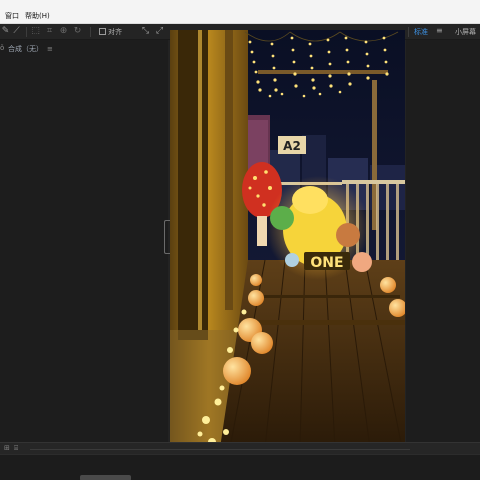  I want to click on railing-top, so click(373, 182).